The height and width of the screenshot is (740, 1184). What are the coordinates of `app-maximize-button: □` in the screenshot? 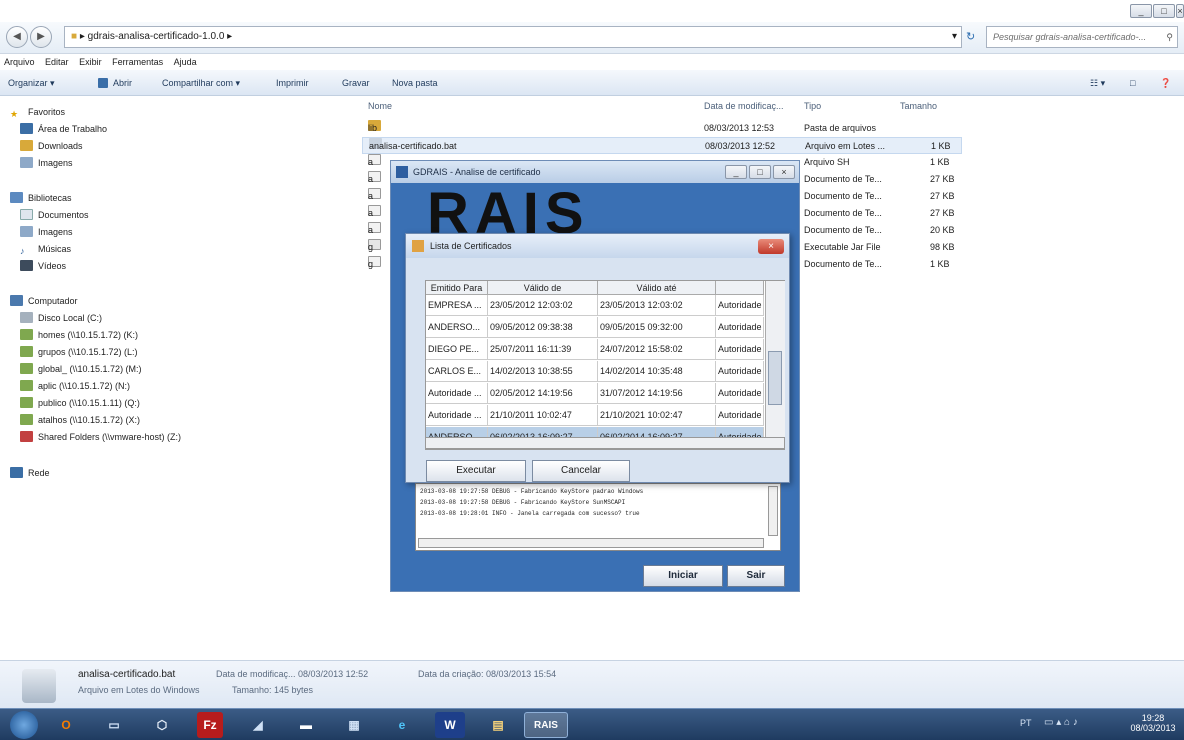 It's located at (760, 172).